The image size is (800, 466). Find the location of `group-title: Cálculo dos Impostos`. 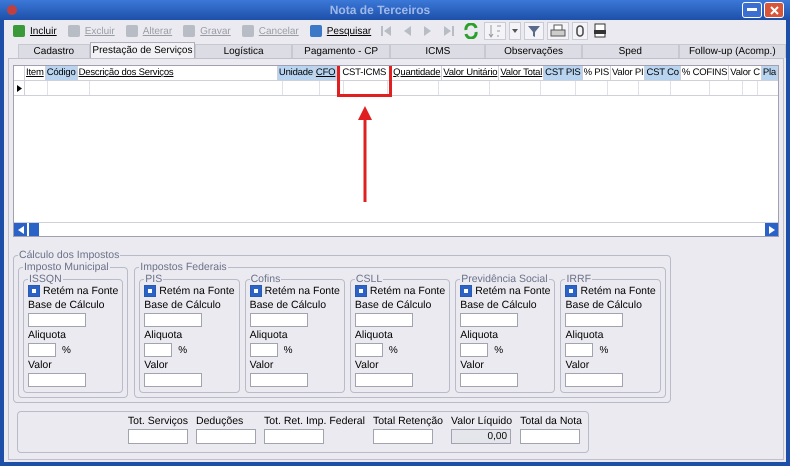

group-title: Cálculo dos Impostos is located at coordinates (69, 255).